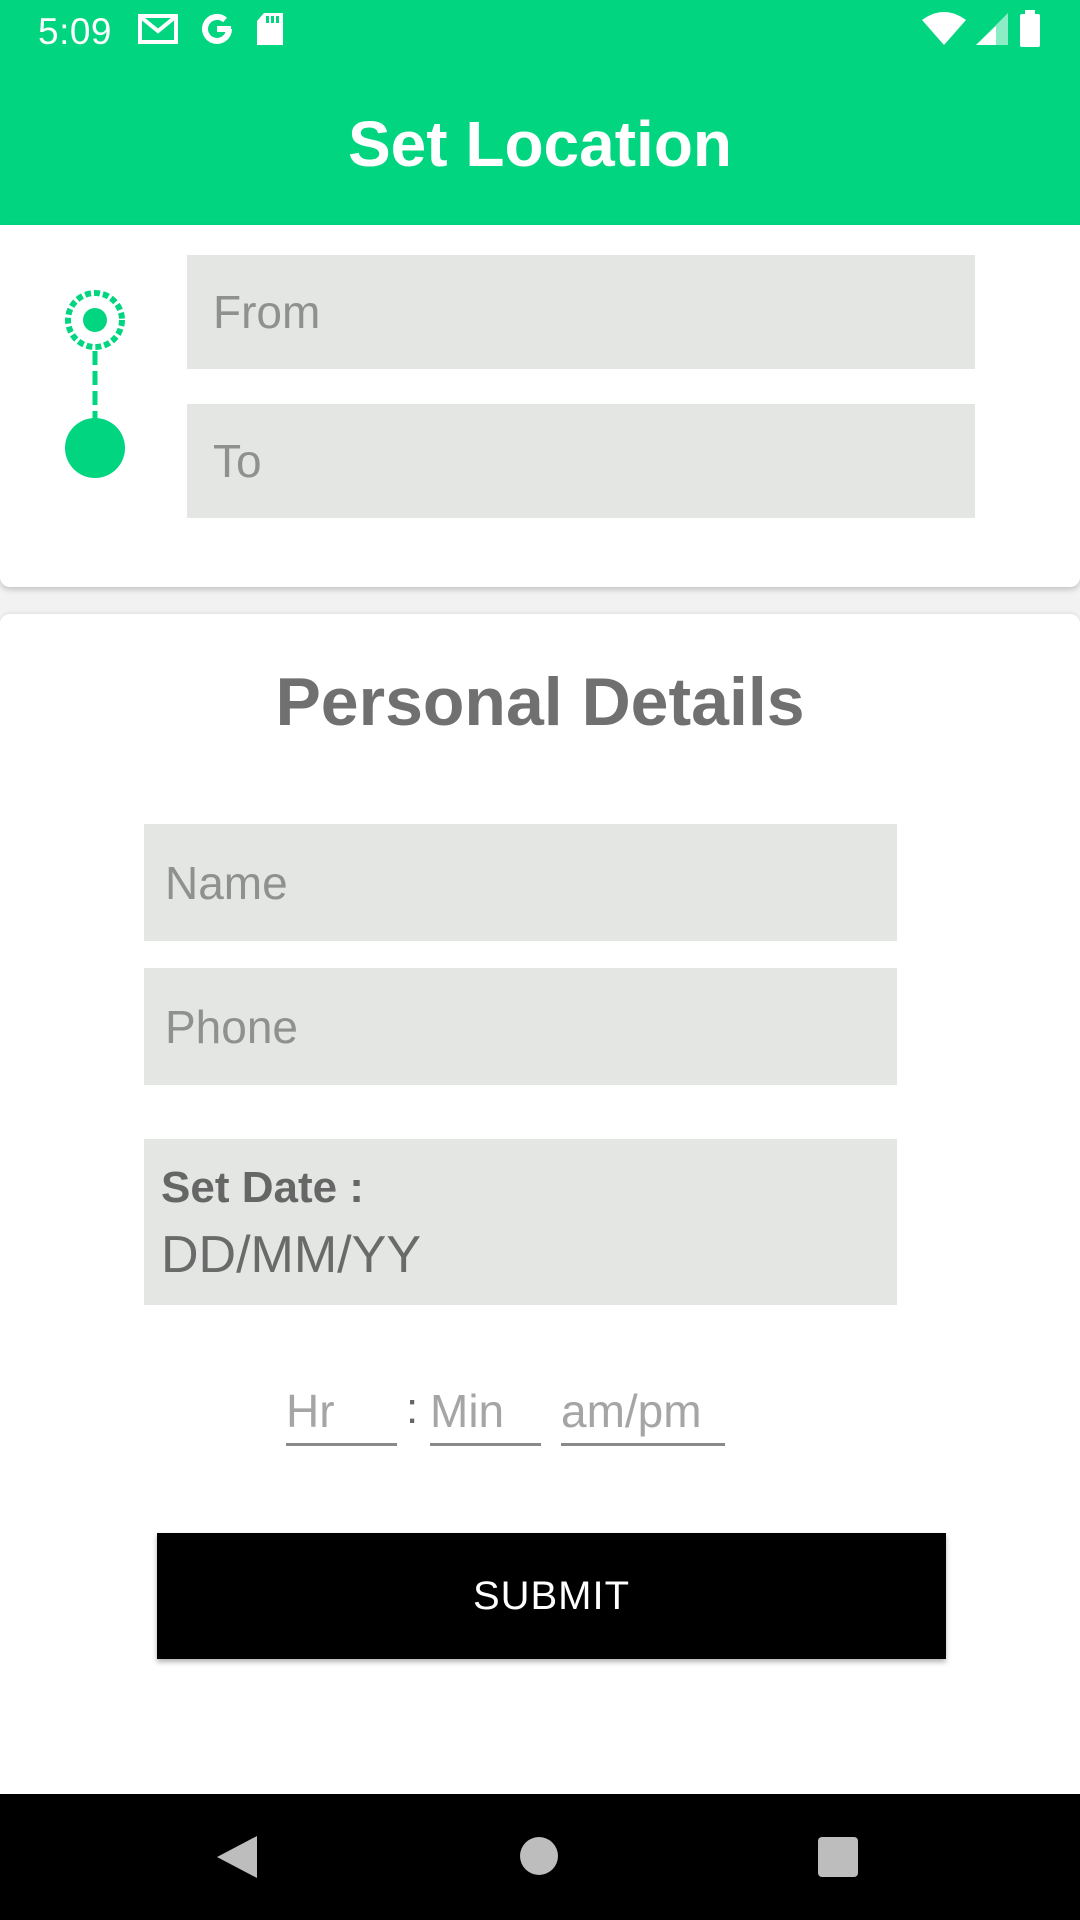  I want to click on date-picker-field: Set Date : DD/MM/YY, so click(520, 1222).